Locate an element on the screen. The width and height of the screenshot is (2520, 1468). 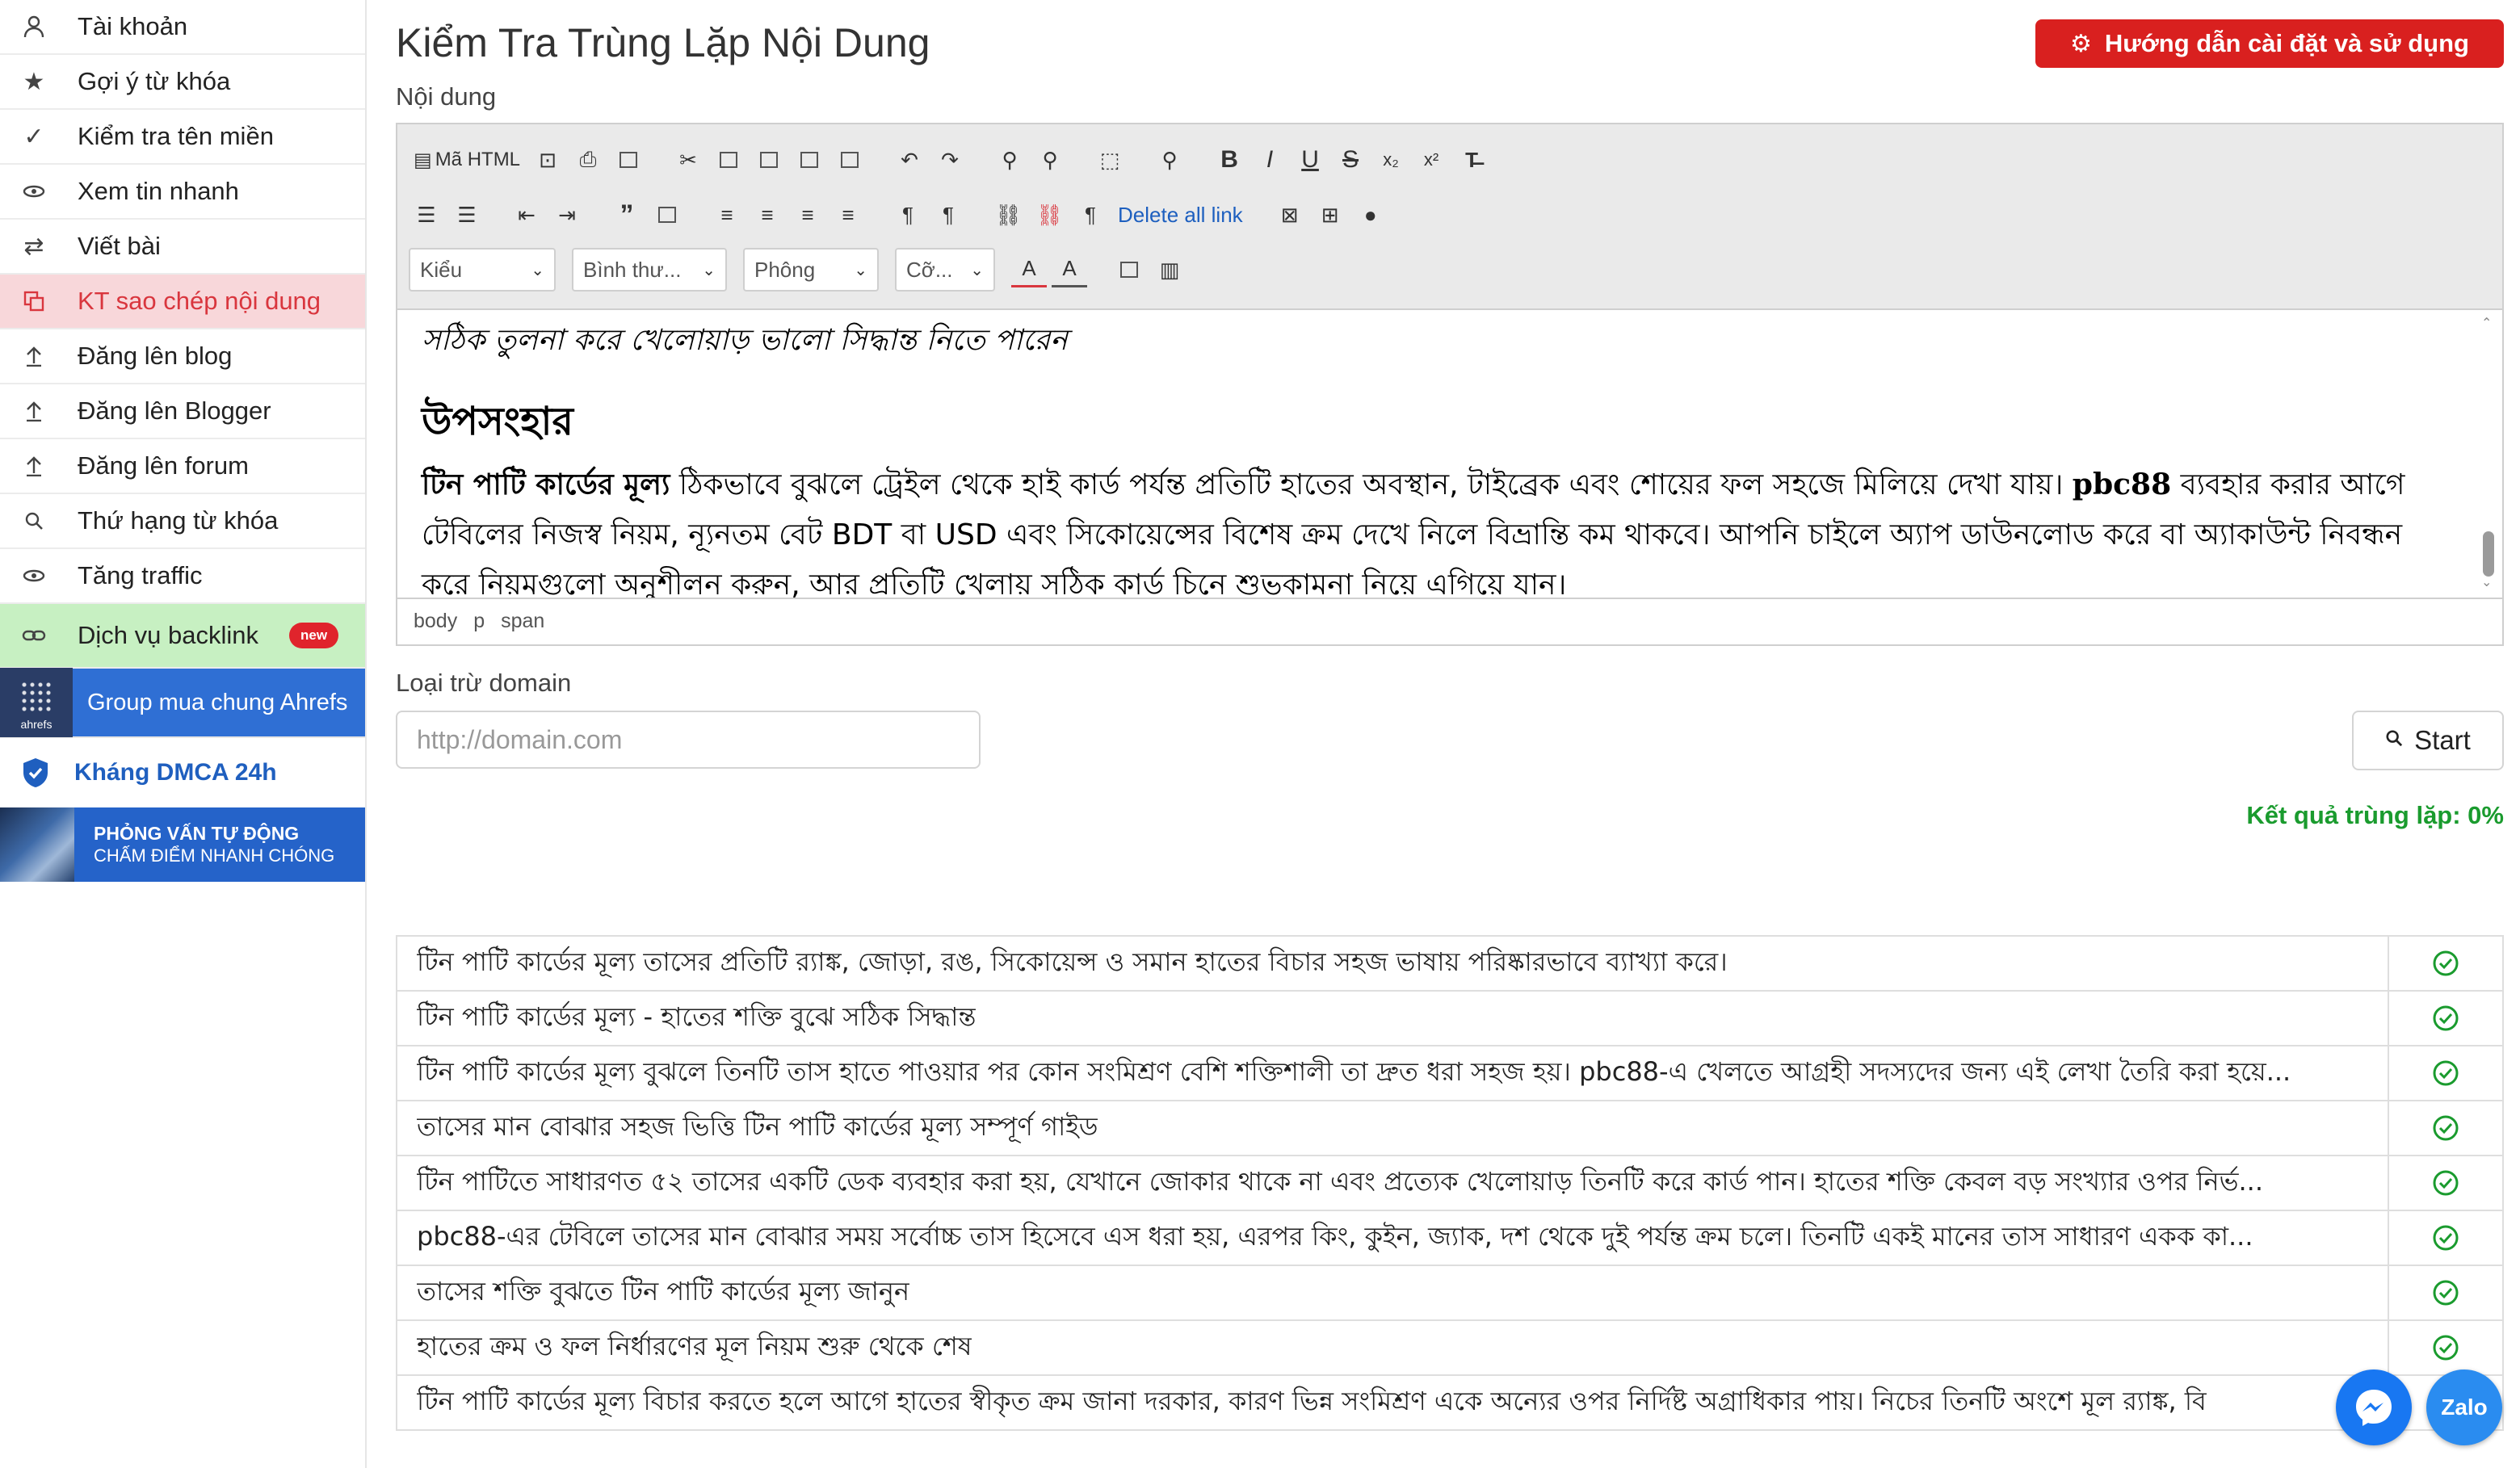
show-blocks-icon: ▥ is located at coordinates (1169, 269).